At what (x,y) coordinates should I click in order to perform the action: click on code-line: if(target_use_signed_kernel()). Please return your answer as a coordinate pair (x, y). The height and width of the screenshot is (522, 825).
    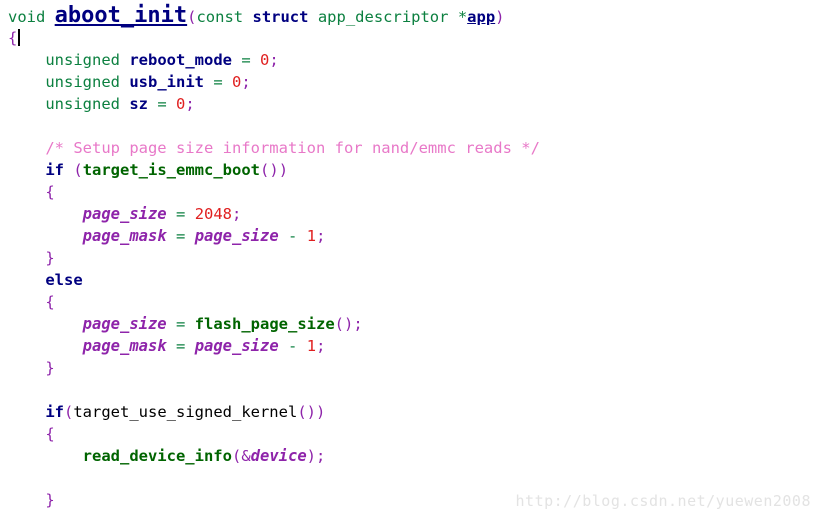
    Looking at the image, I should click on (415, 412).